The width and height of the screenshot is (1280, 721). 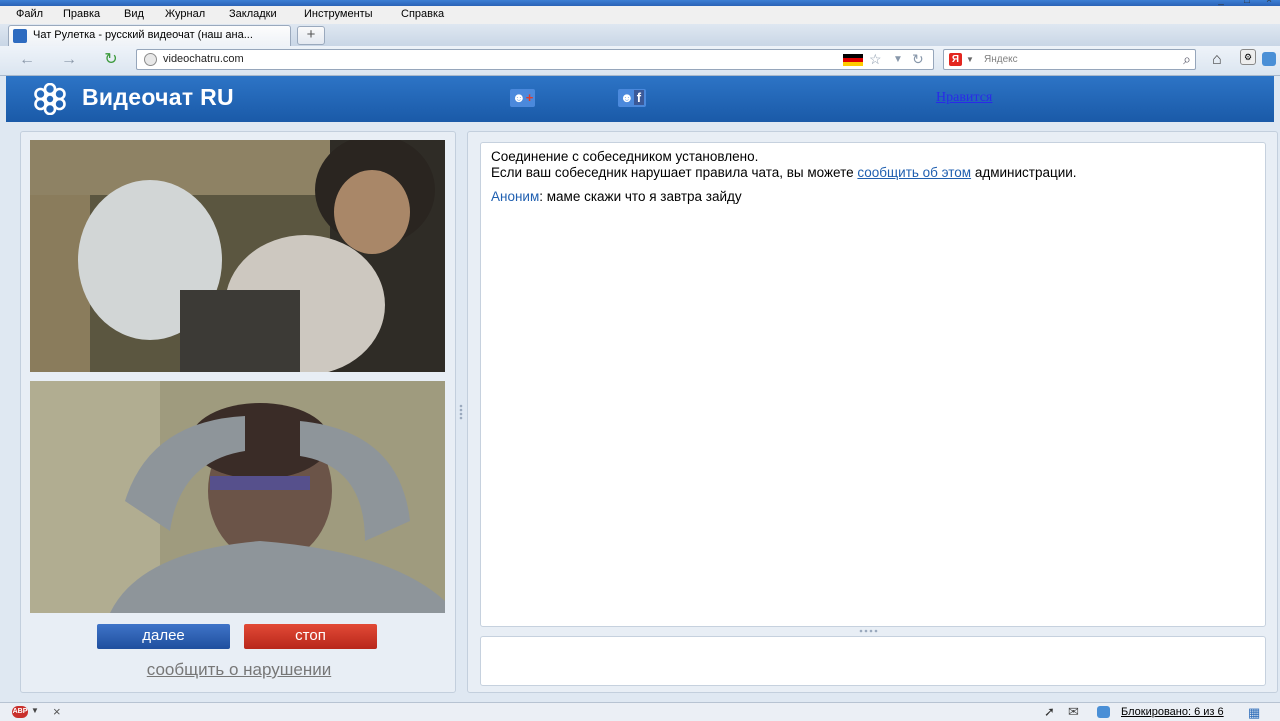 I want to click on facebook-label: f, so click(x=639, y=97).